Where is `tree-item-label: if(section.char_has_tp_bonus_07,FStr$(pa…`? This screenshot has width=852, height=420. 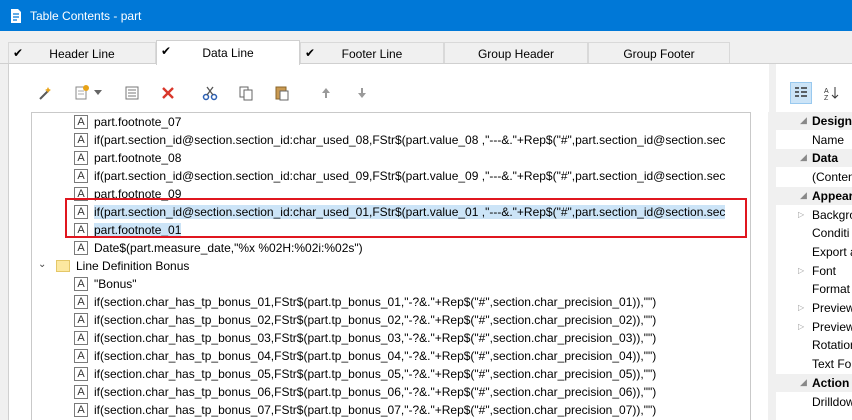 tree-item-label: if(section.char_has_tp_bonus_07,FStr$(pa… is located at coordinates (375, 410).